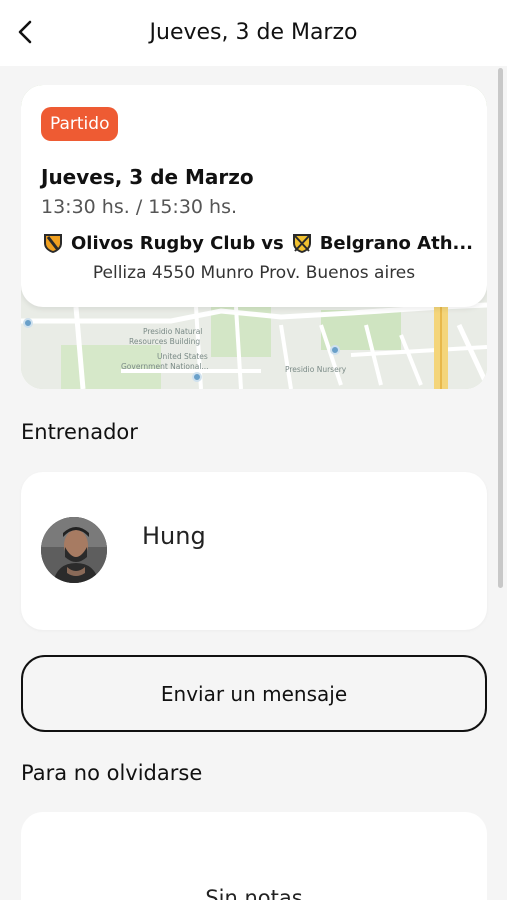  I want to click on event-date: Jueves, 3 de Marzo, so click(147, 177).